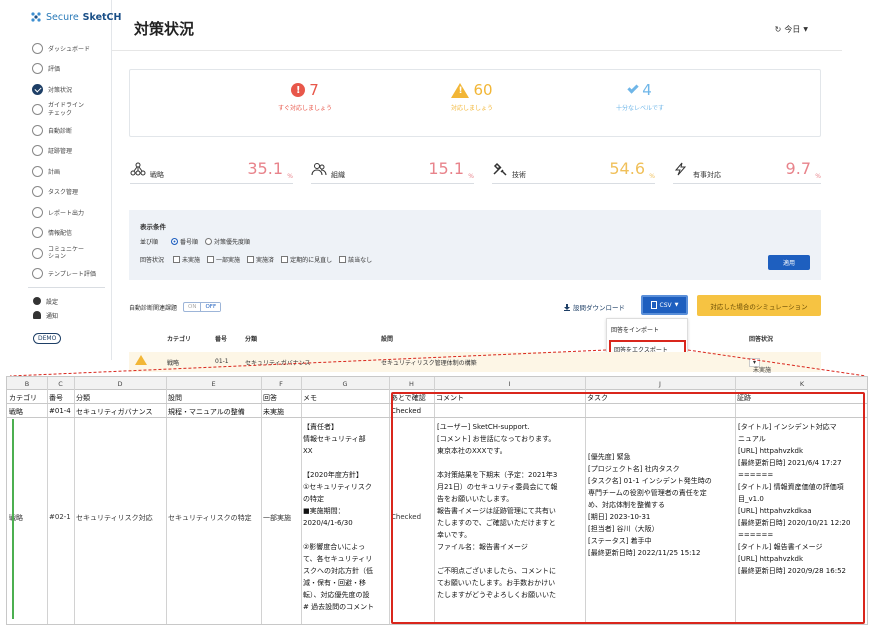 The width and height of the screenshot is (875, 628). What do you see at coordinates (71, 315) in the screenshot?
I see `sidebar-item-notifications: 通知` at bounding box center [71, 315].